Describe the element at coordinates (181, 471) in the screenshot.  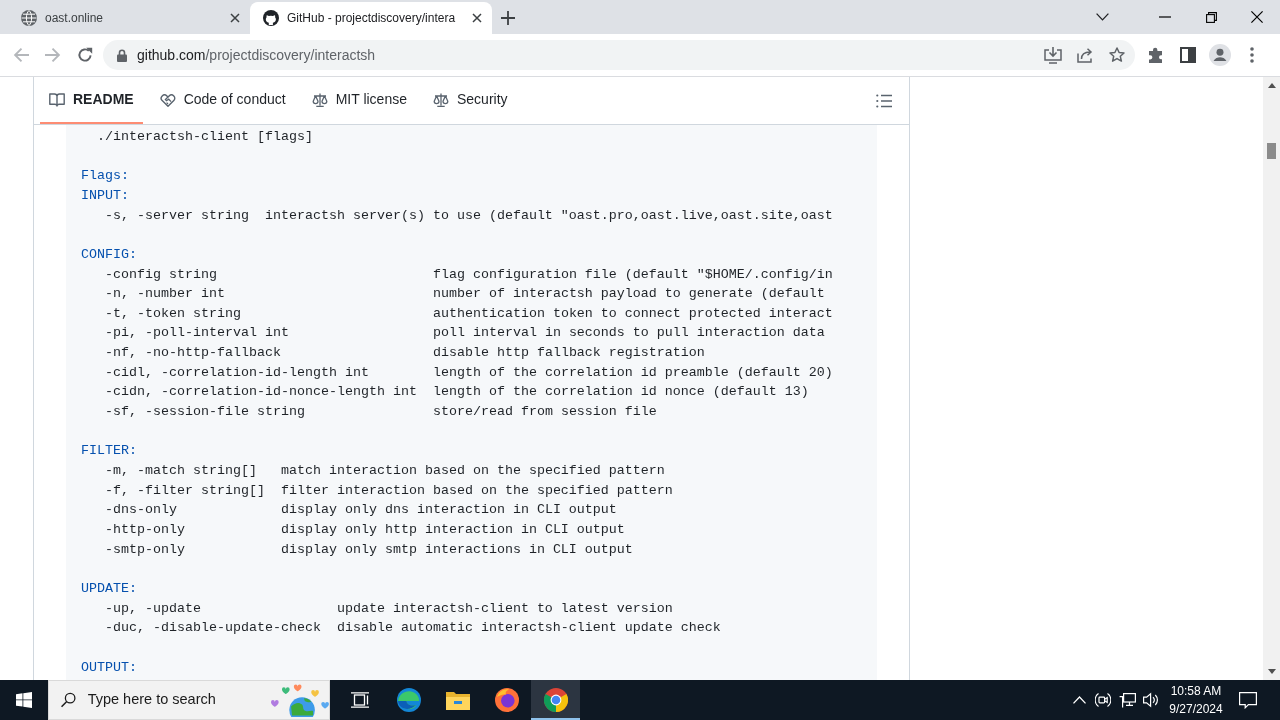
I see `option-name-text: -m, -match string[]` at that location.